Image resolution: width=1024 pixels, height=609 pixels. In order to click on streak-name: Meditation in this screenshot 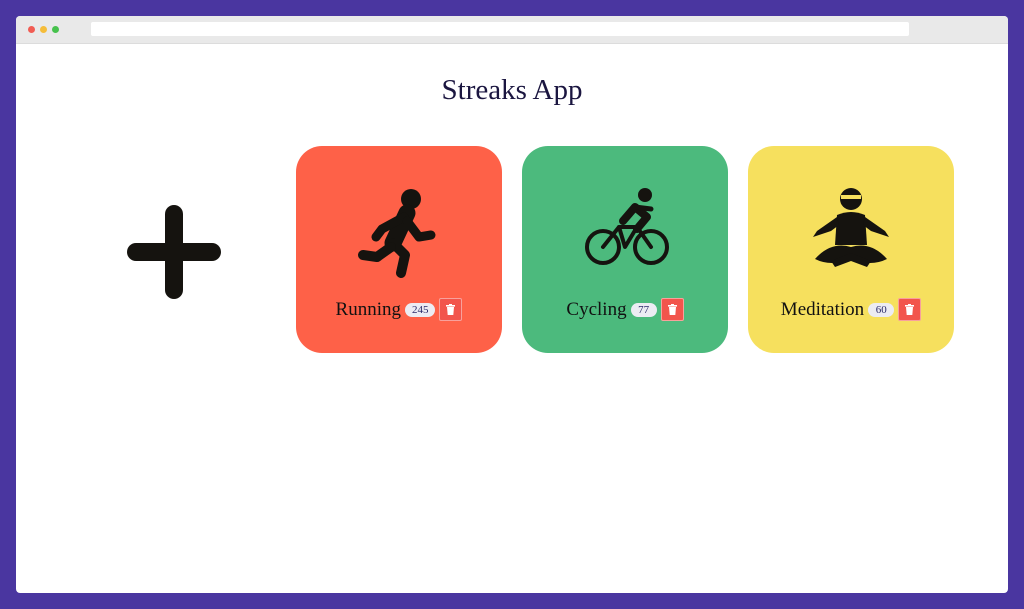, I will do `click(822, 309)`.